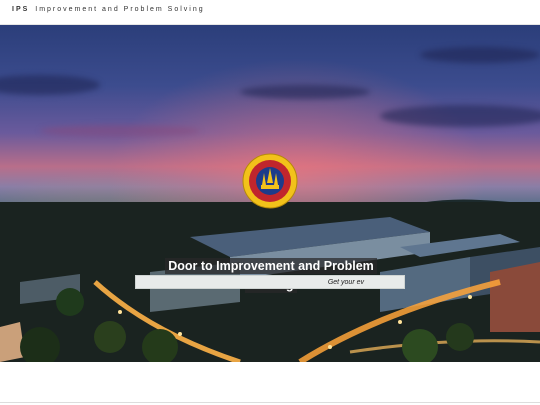  I want to click on footer-divider, so click(270, 402).